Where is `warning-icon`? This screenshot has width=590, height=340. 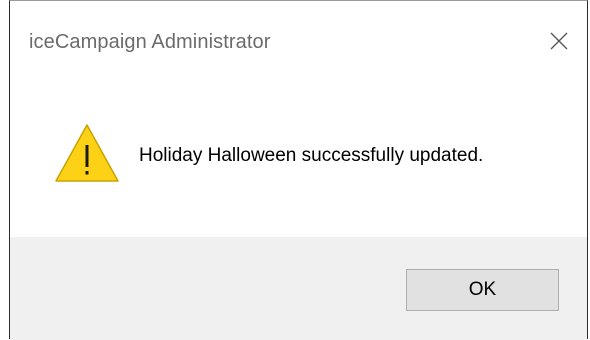 warning-icon is located at coordinates (87, 153).